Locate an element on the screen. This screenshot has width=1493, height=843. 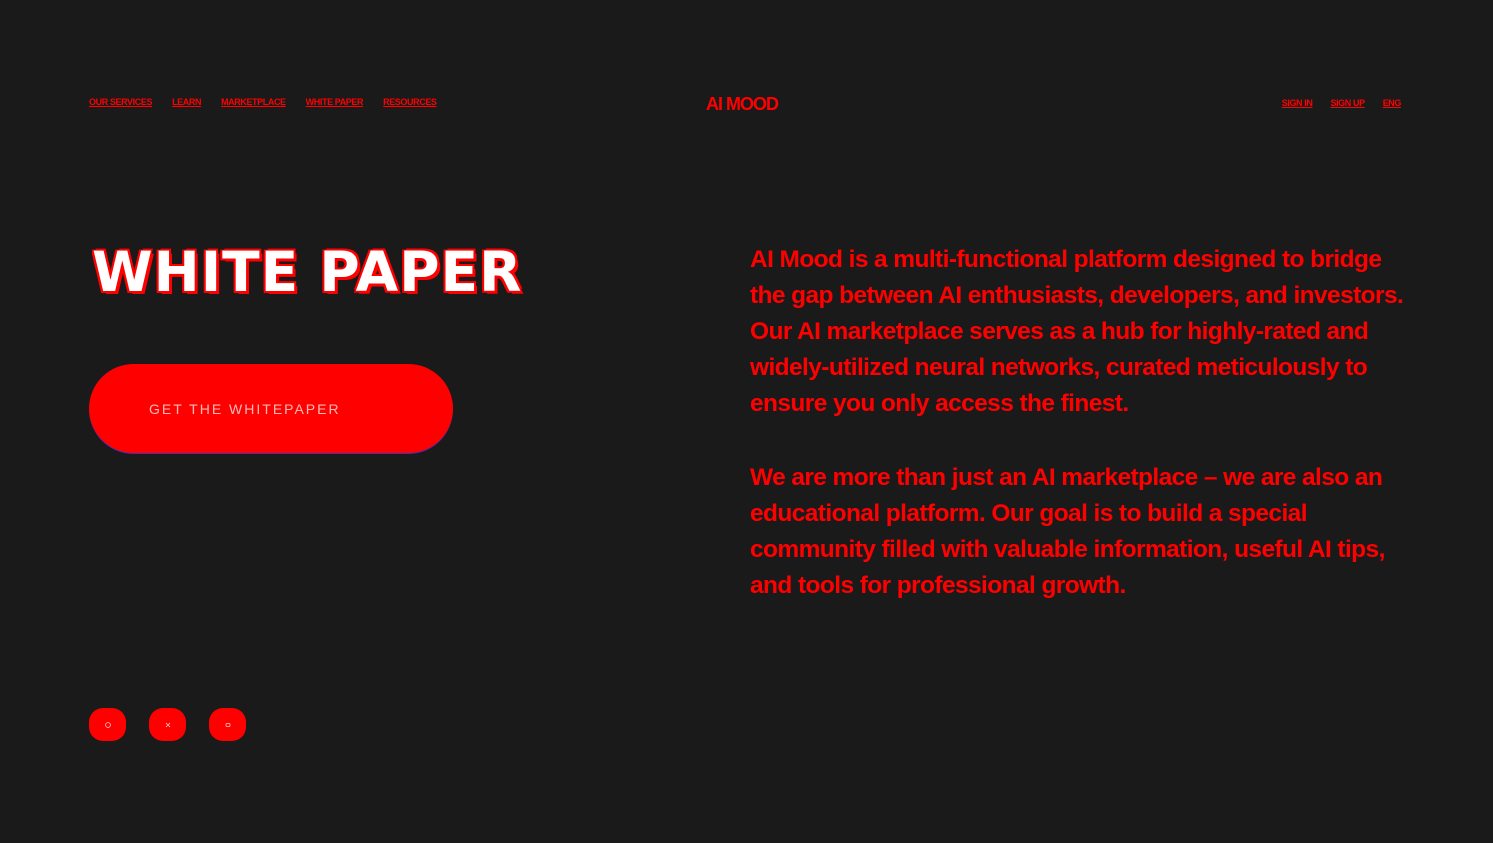
nav-link-marketplace: MARKETPLACE is located at coordinates (253, 102).